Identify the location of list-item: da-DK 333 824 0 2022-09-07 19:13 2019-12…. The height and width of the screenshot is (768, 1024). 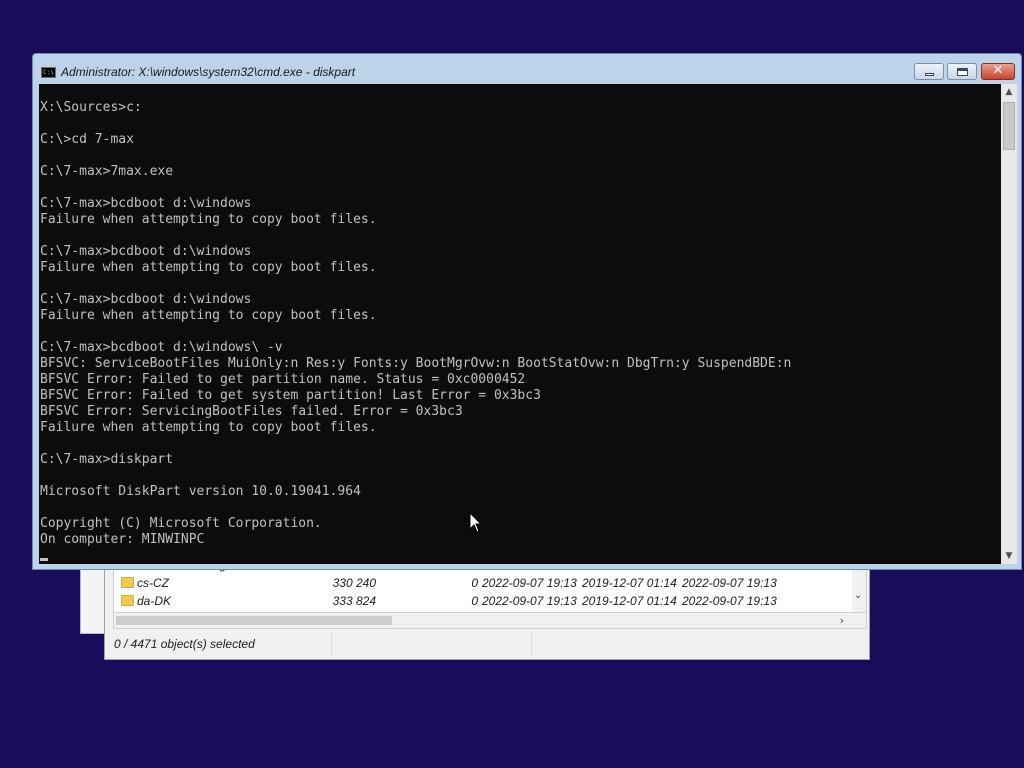
(484, 601).